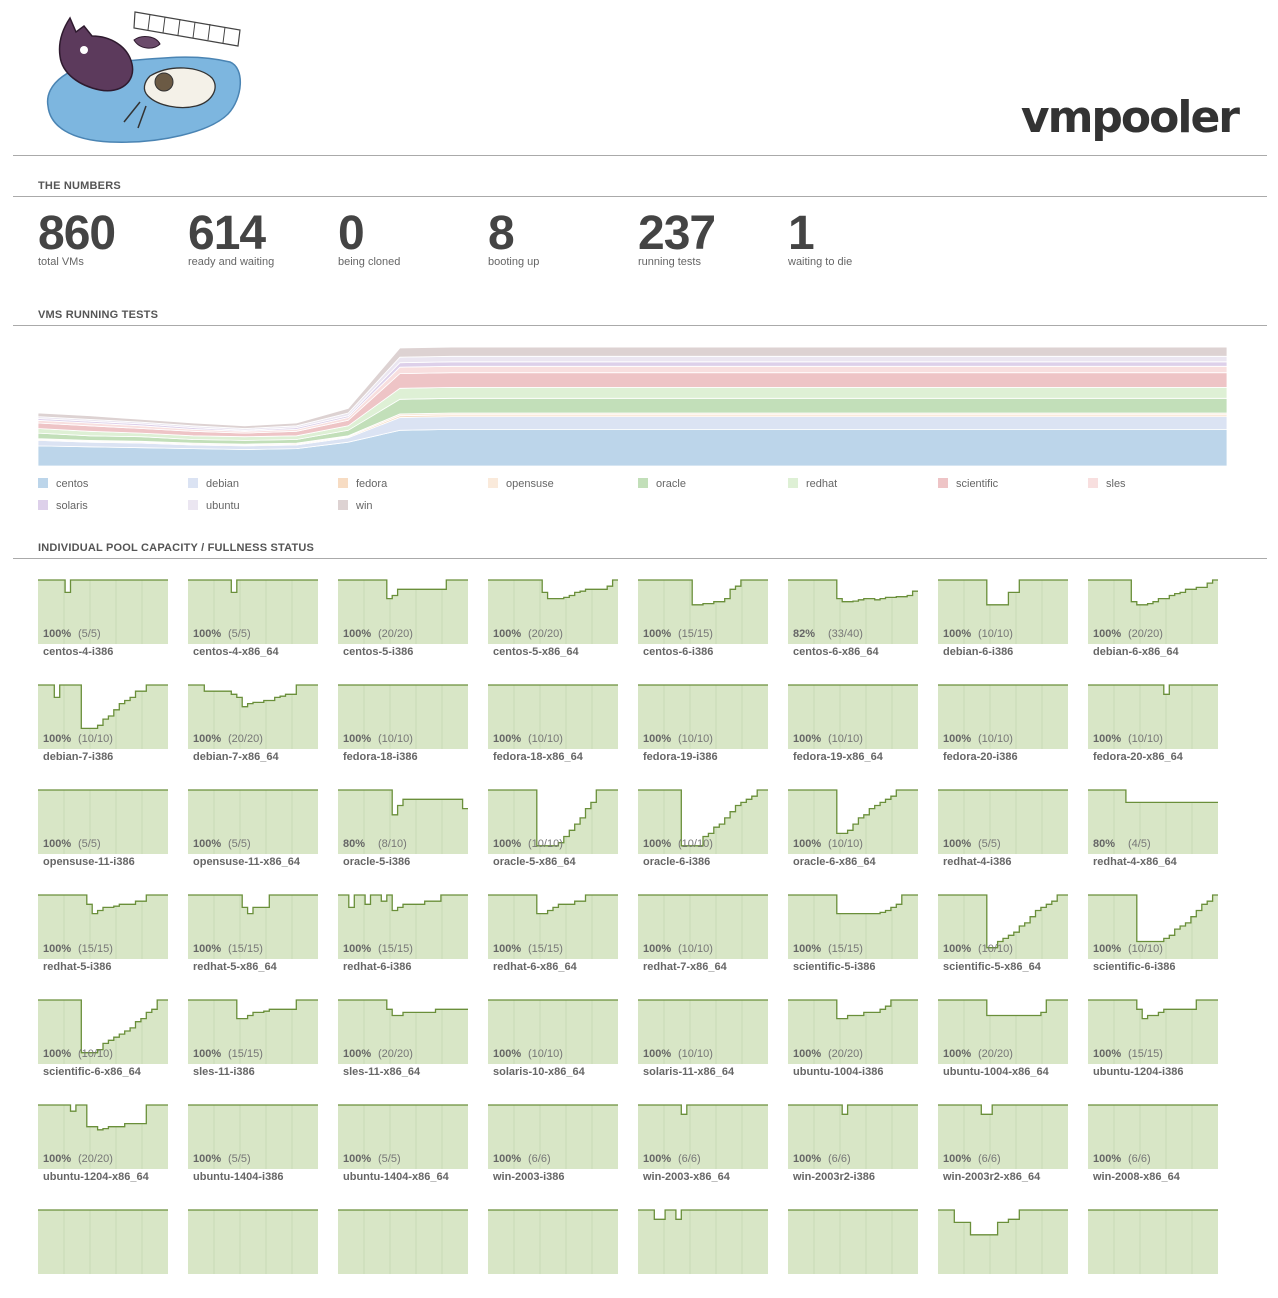 The width and height of the screenshot is (1278, 1298). What do you see at coordinates (521, 484) in the screenshot?
I see `legend-item-opensuse: opensuse` at bounding box center [521, 484].